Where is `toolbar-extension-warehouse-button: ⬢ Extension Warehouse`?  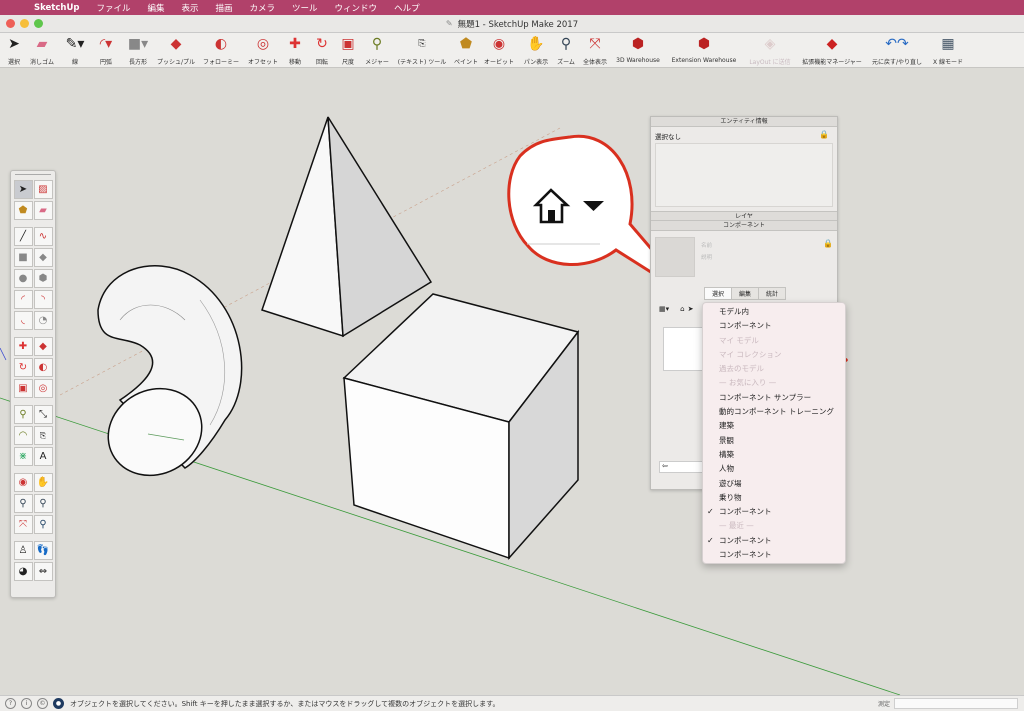 toolbar-extension-warehouse-button: ⬢ Extension Warehouse is located at coordinates (704, 50).